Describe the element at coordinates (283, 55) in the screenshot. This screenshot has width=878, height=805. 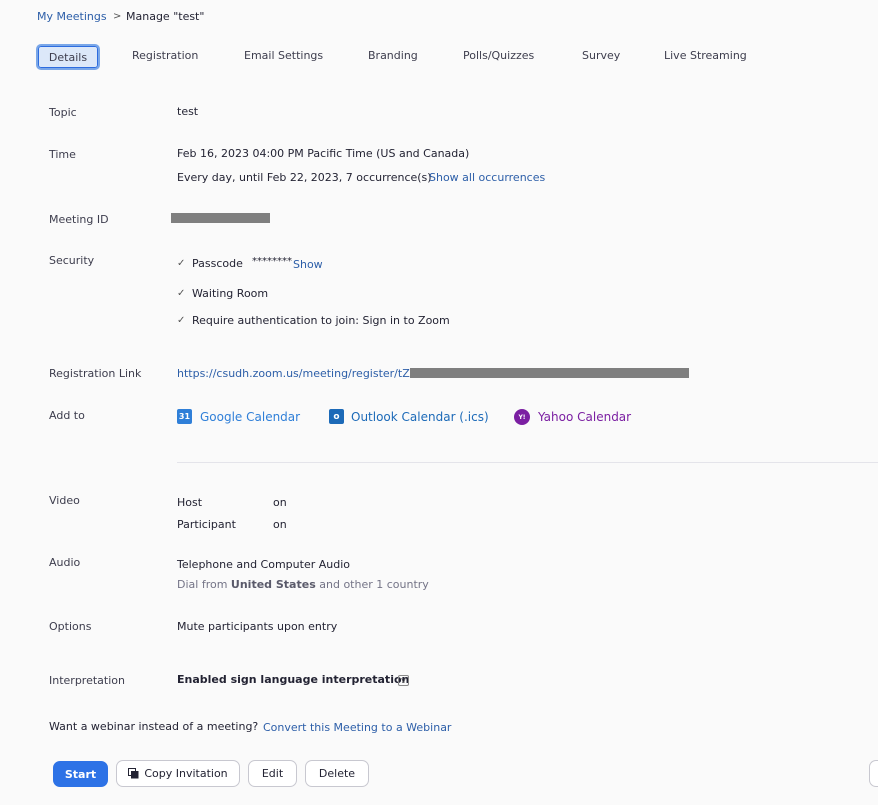
I see `tab-email-settings: Email Settings` at that location.